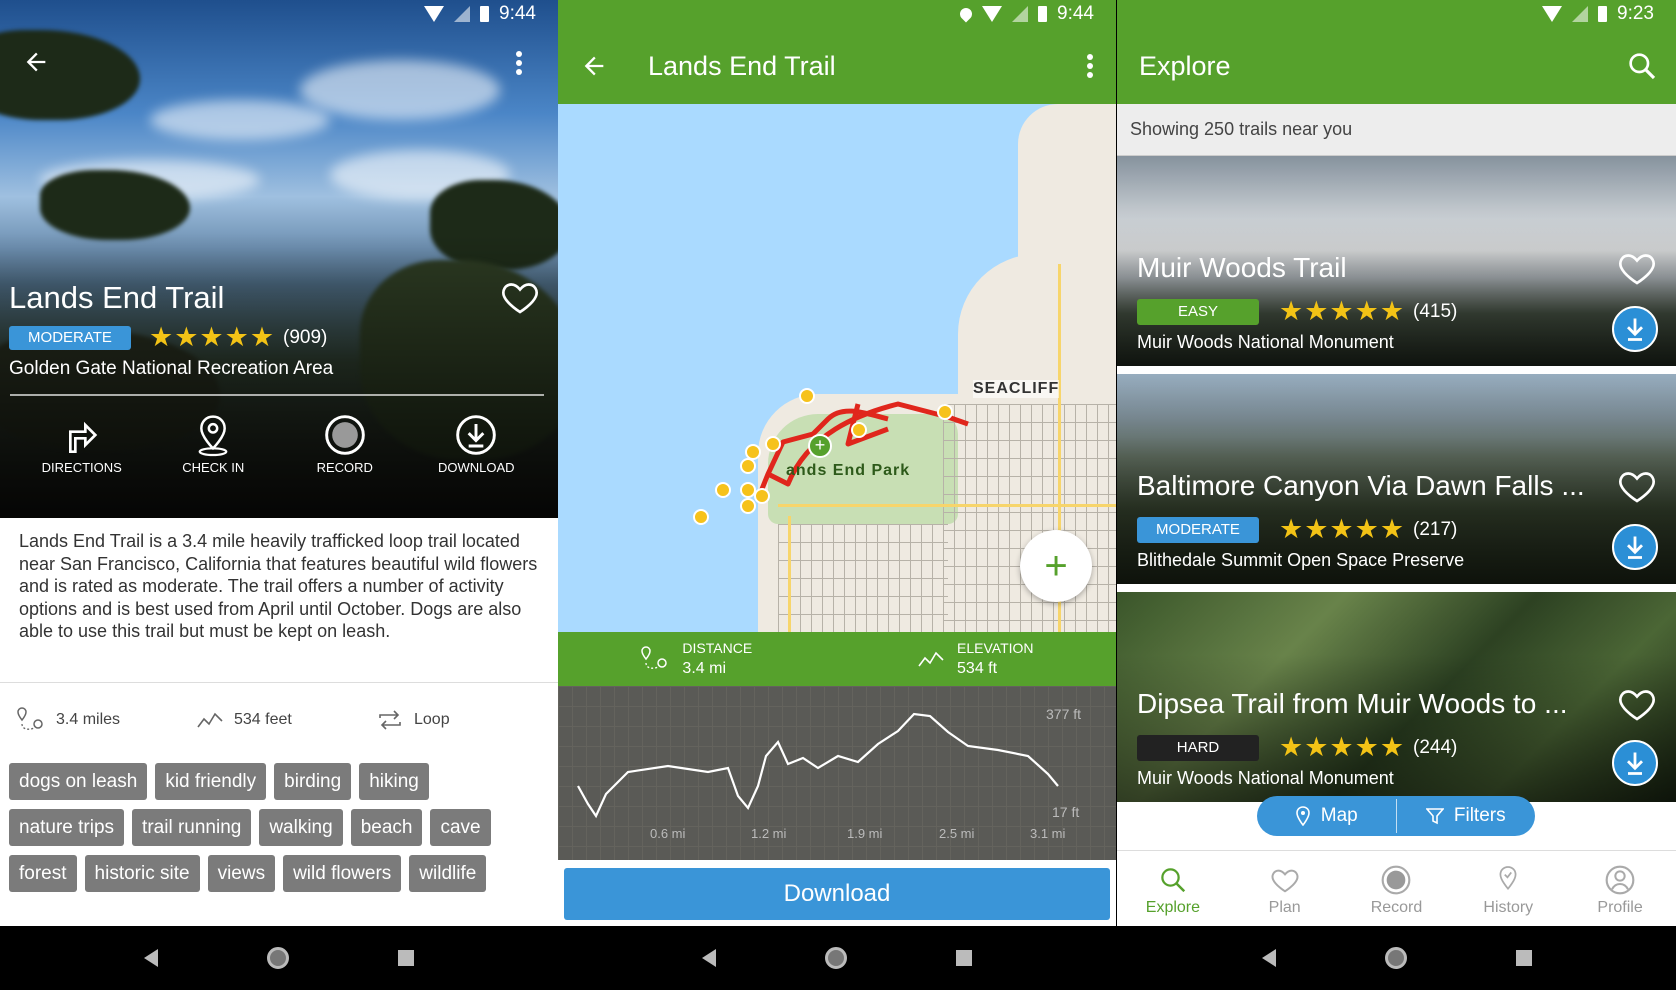 The height and width of the screenshot is (990, 1676). Describe the element at coordinates (966, 14) in the screenshot. I see `location-icon` at that location.